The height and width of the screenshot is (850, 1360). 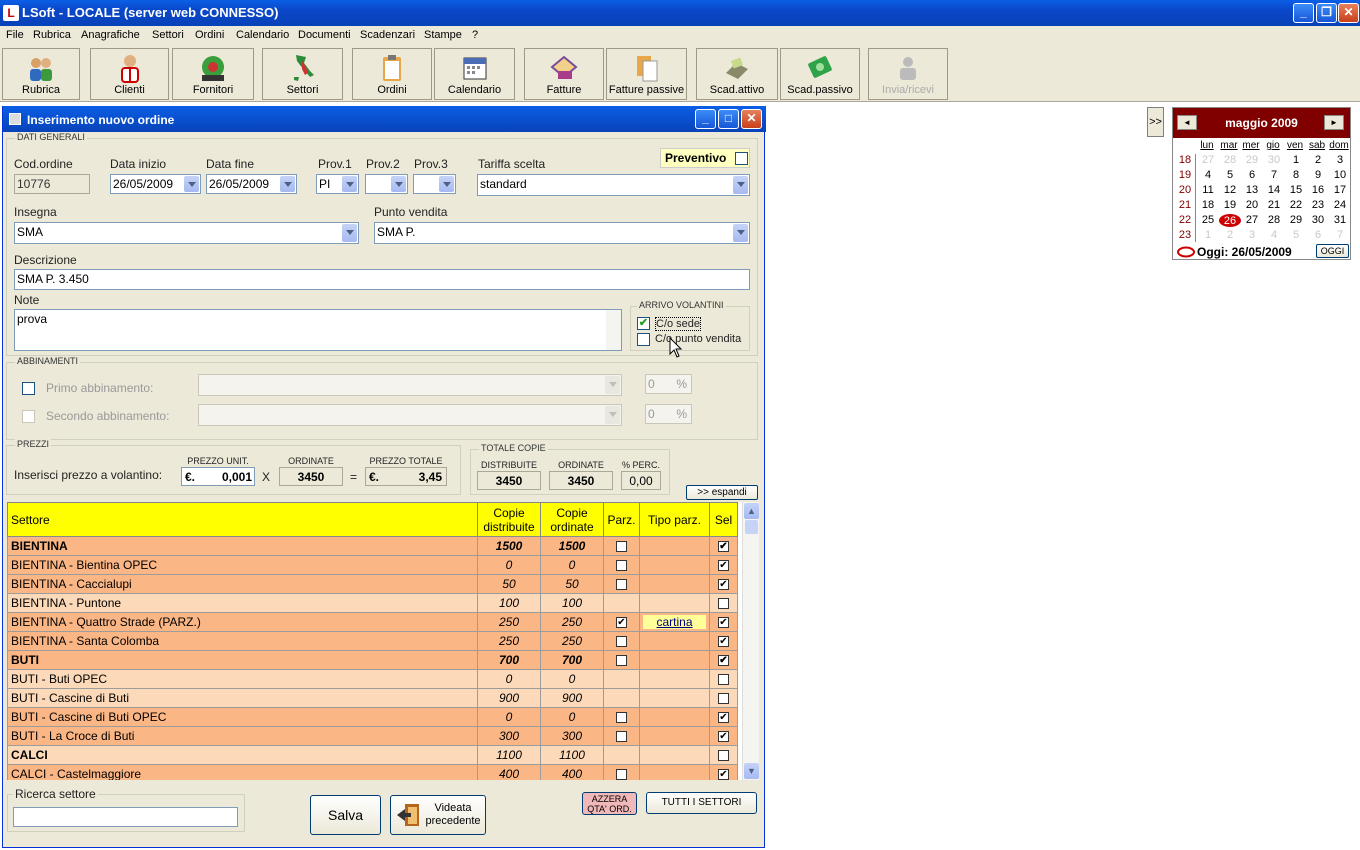 What do you see at coordinates (737, 74) in the screenshot?
I see `toolbar-scad-attivo-button: Scad.attivo` at bounding box center [737, 74].